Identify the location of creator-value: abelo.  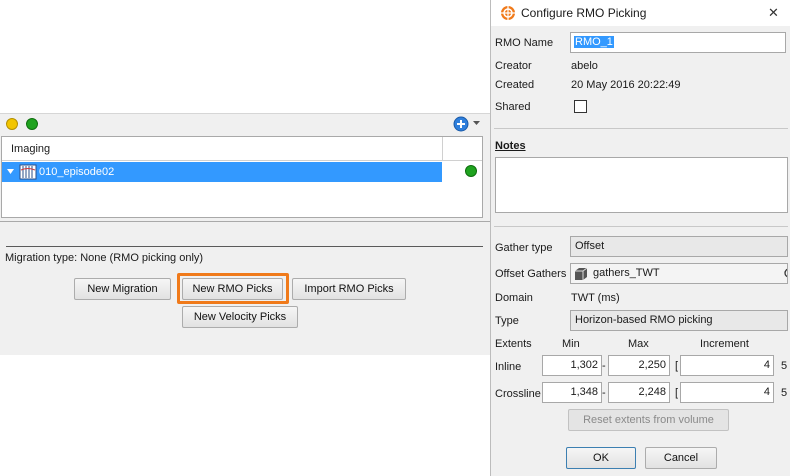
(584, 66).